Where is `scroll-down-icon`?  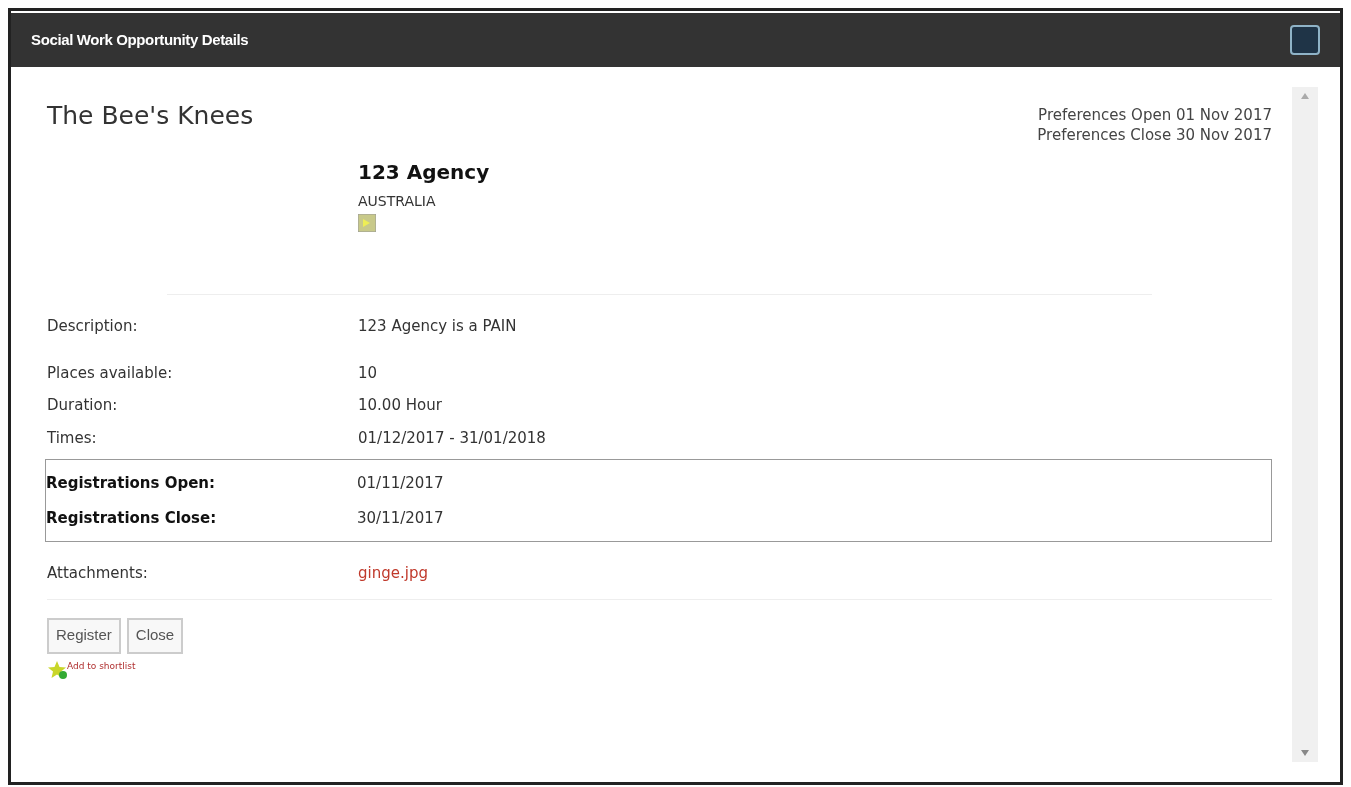 scroll-down-icon is located at coordinates (1305, 753).